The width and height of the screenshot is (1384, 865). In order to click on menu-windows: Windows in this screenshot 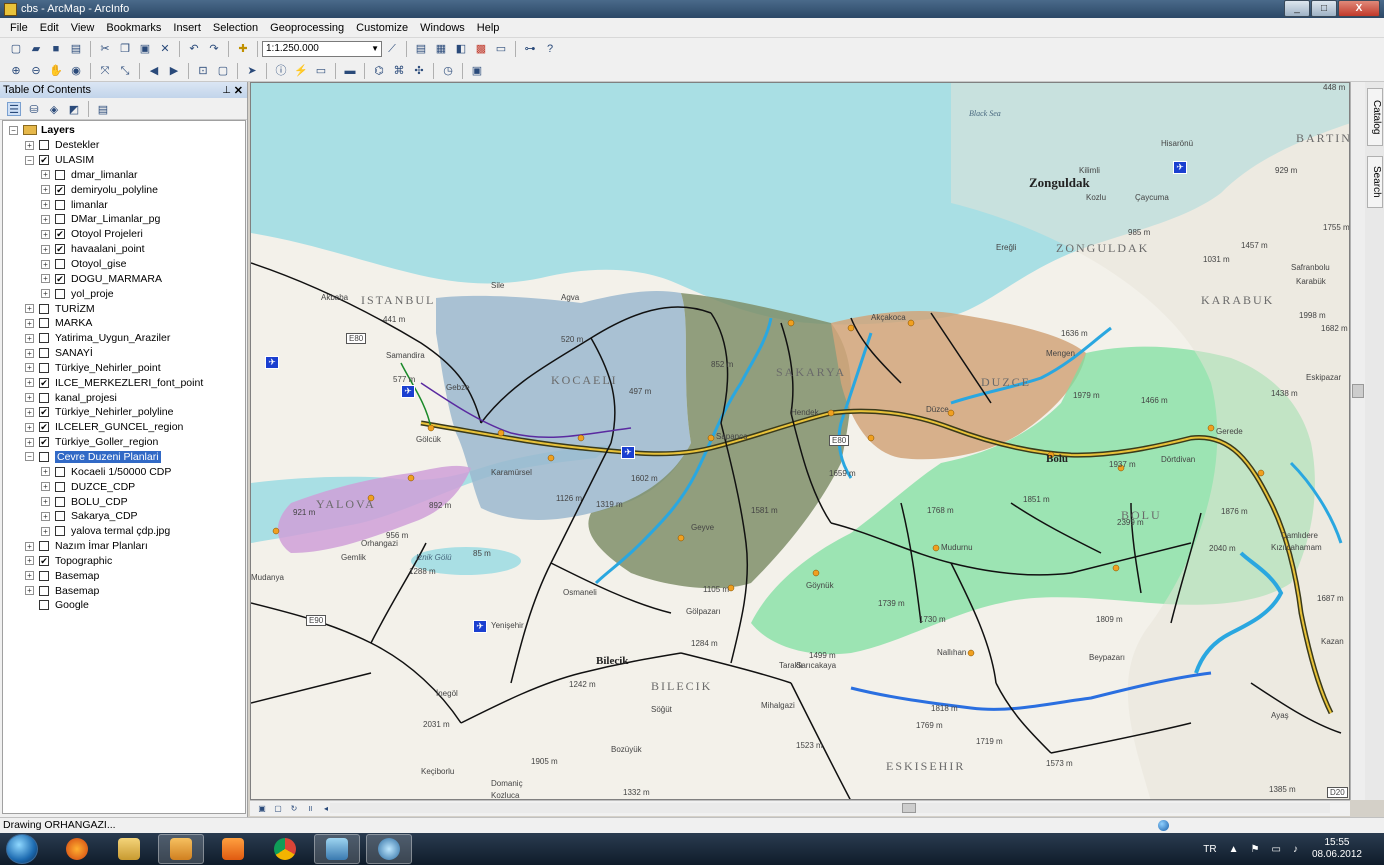, I will do `click(442, 28)`.